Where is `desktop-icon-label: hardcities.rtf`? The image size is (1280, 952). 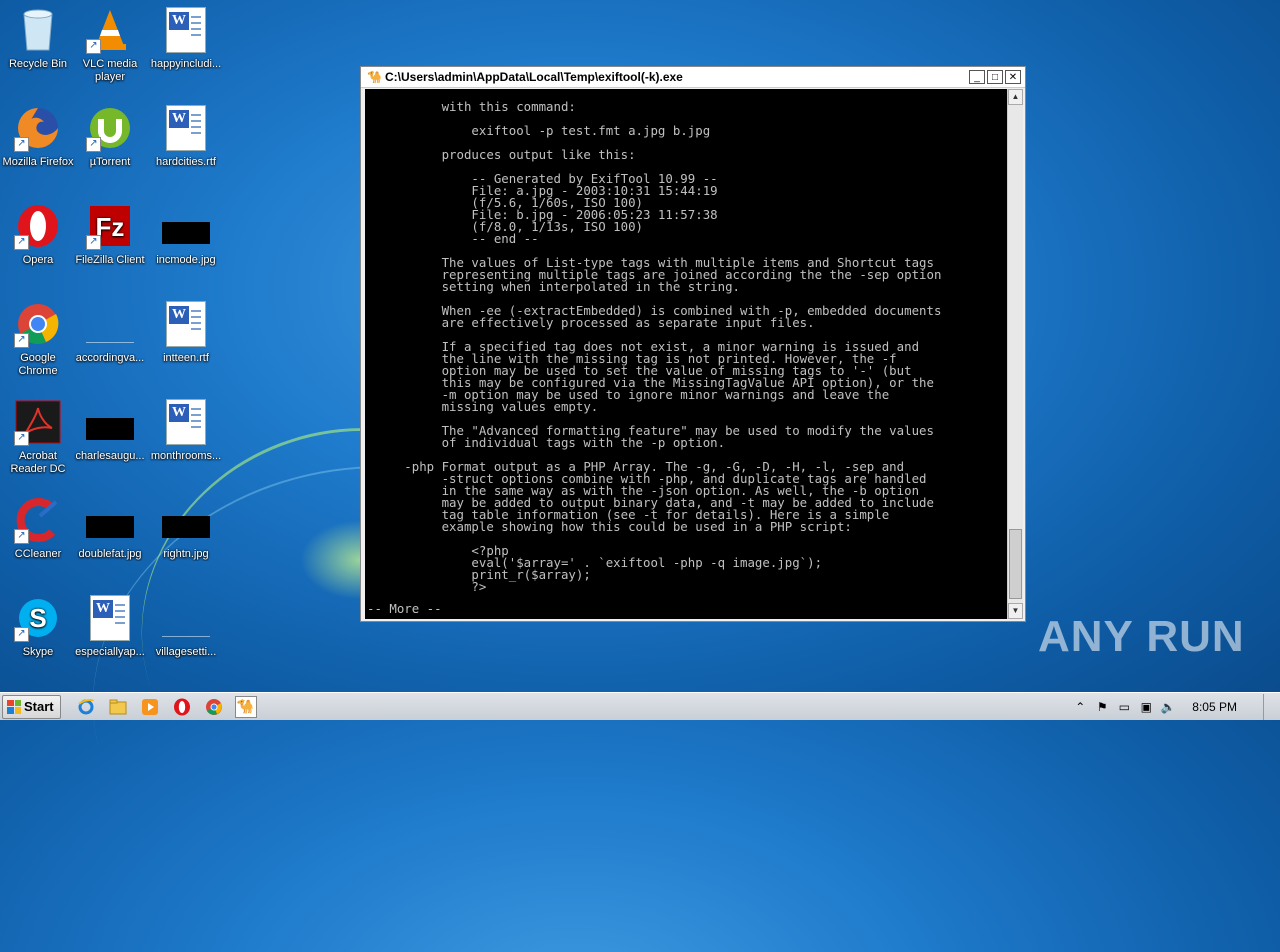 desktop-icon-label: hardcities.rtf is located at coordinates (186, 162).